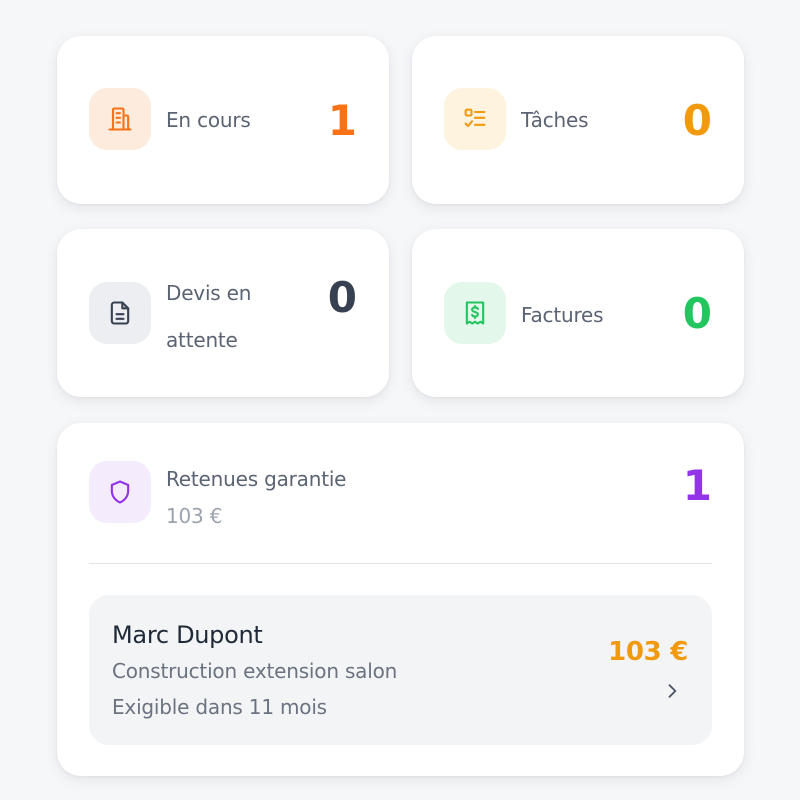 This screenshot has width=800, height=800. I want to click on stat-label-line1: Devis en, so click(209, 293).